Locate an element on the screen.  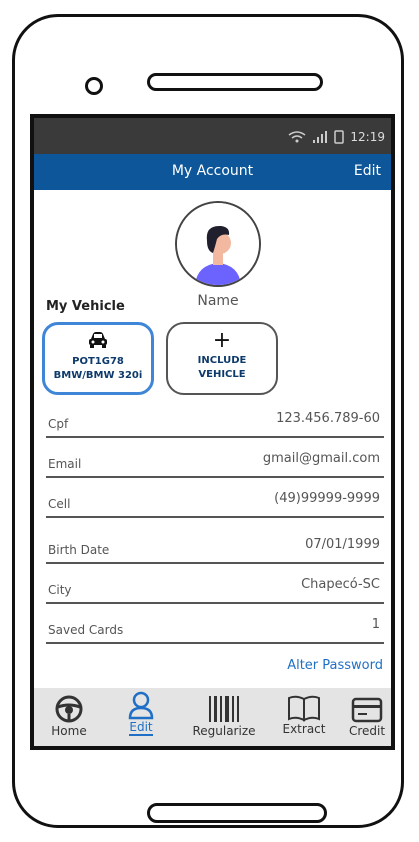
nav-label: Regularize is located at coordinates (224, 731).